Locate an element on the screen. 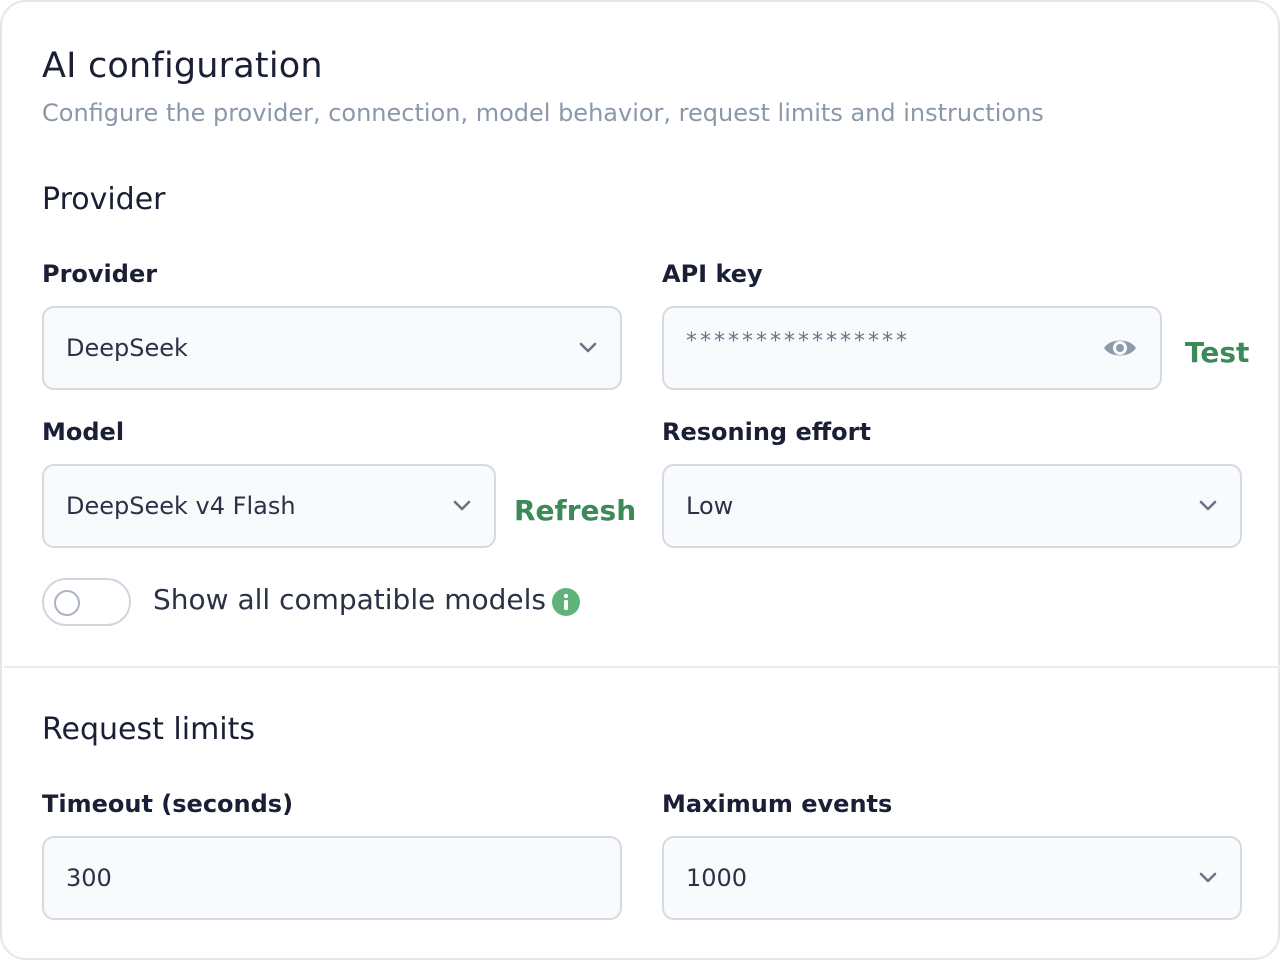 Image resolution: width=1280 pixels, height=960 pixels. model-label: Model is located at coordinates (83, 432).